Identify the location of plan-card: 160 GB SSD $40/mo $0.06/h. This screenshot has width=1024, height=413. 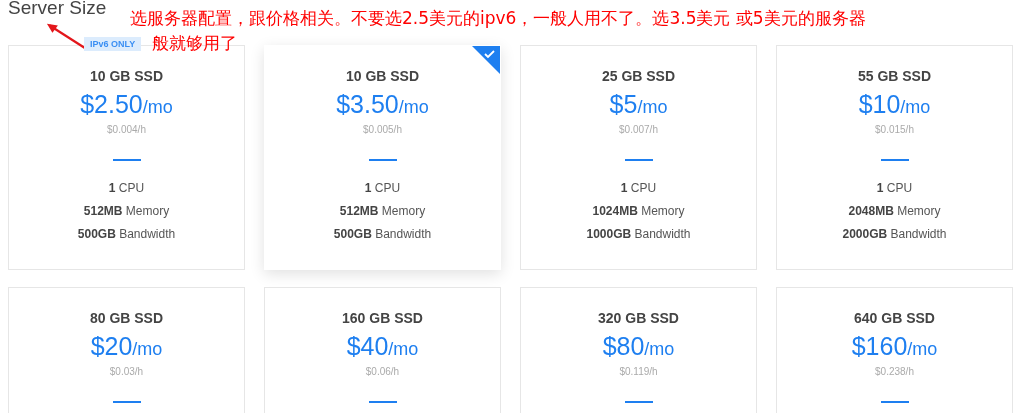
(382, 350).